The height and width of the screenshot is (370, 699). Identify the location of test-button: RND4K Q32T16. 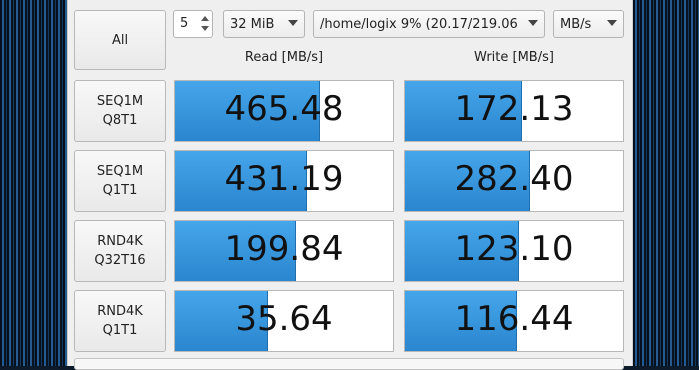
(120, 251).